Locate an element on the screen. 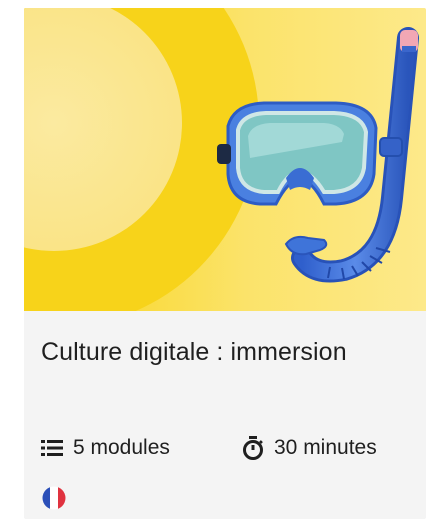 This screenshot has width=426, height=519. stopwatch-icon is located at coordinates (253, 448).